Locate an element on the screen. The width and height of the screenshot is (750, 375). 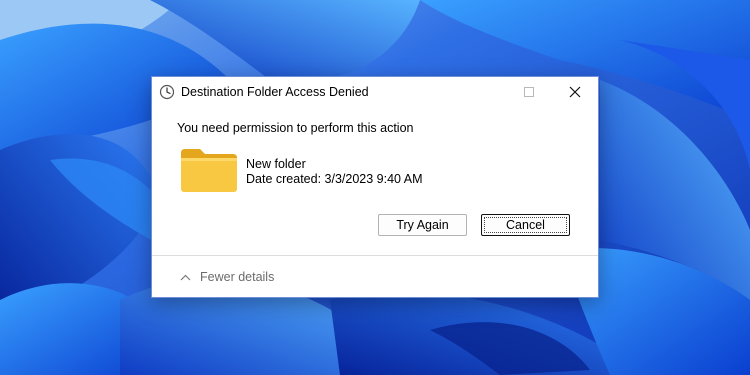
close-button is located at coordinates (575, 92).